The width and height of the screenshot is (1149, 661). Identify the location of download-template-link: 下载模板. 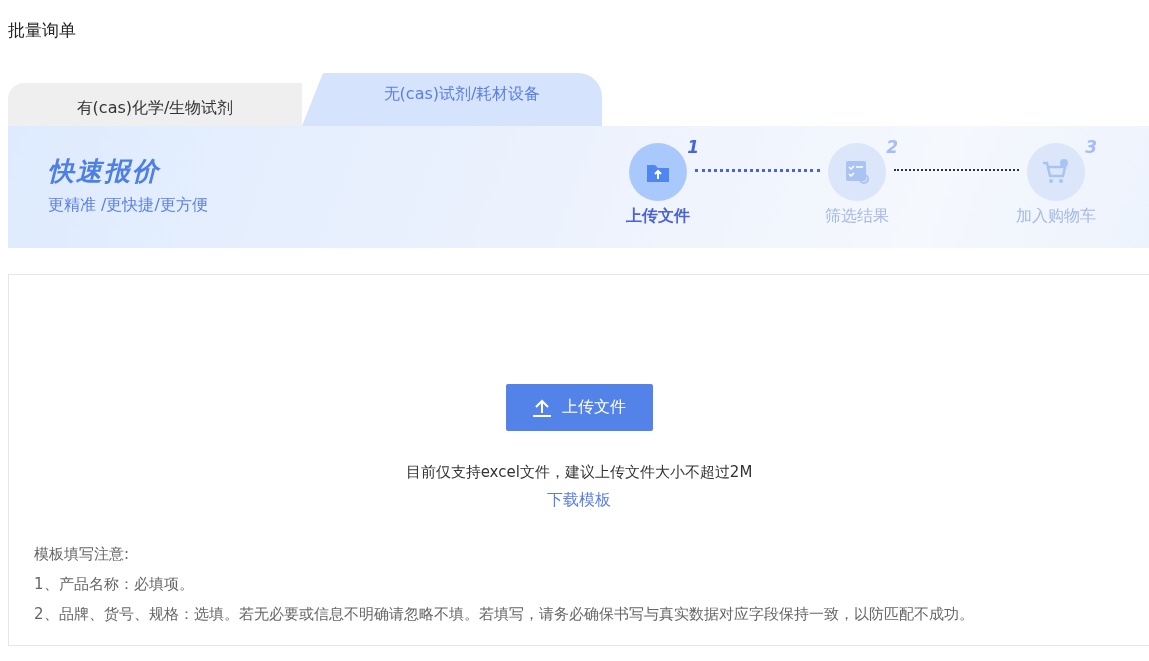
(579, 500).